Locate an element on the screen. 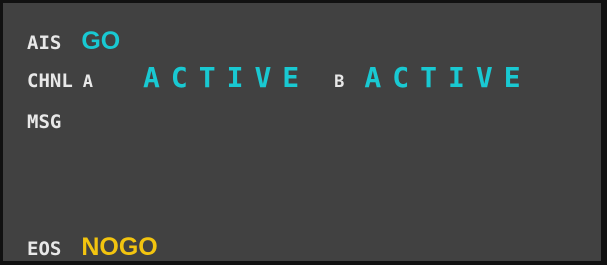  eos-row: EOS NOGO is located at coordinates (92, 247).